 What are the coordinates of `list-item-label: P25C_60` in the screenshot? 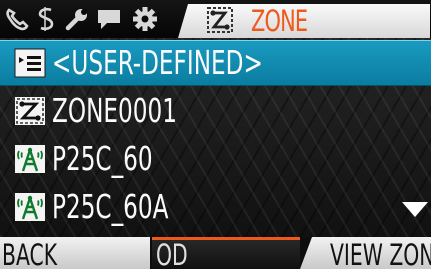 It's located at (102, 158).